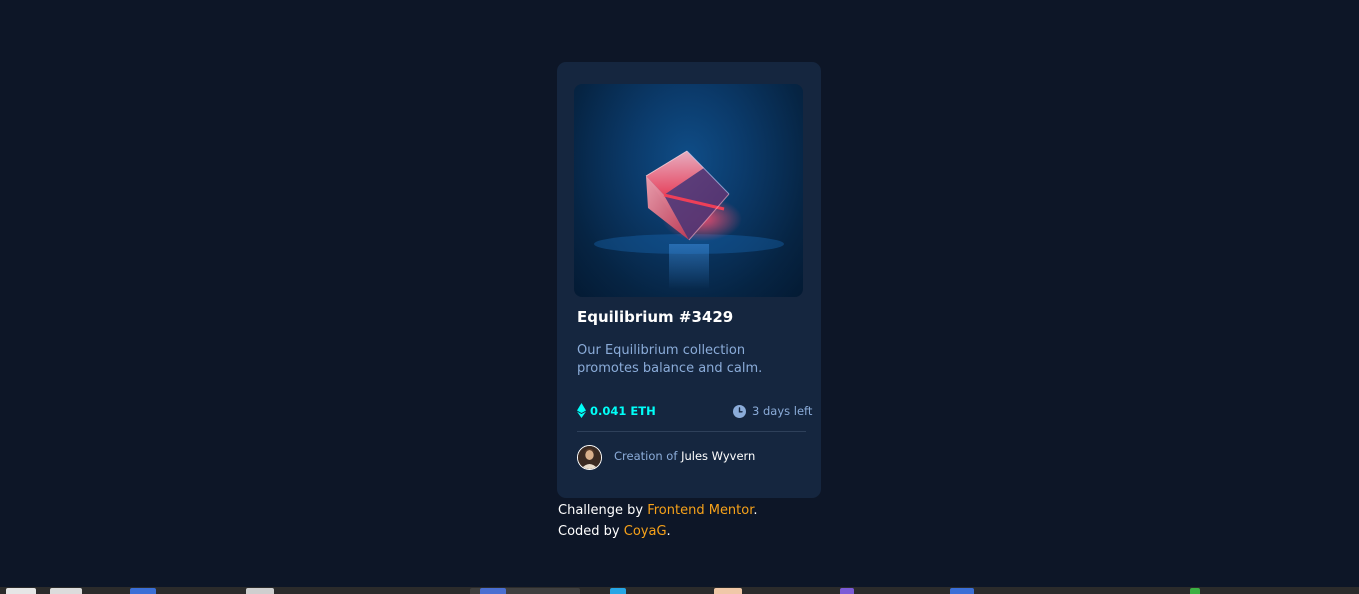 The image size is (1359, 594). Describe the element at coordinates (691, 431) in the screenshot. I see `divider` at that location.